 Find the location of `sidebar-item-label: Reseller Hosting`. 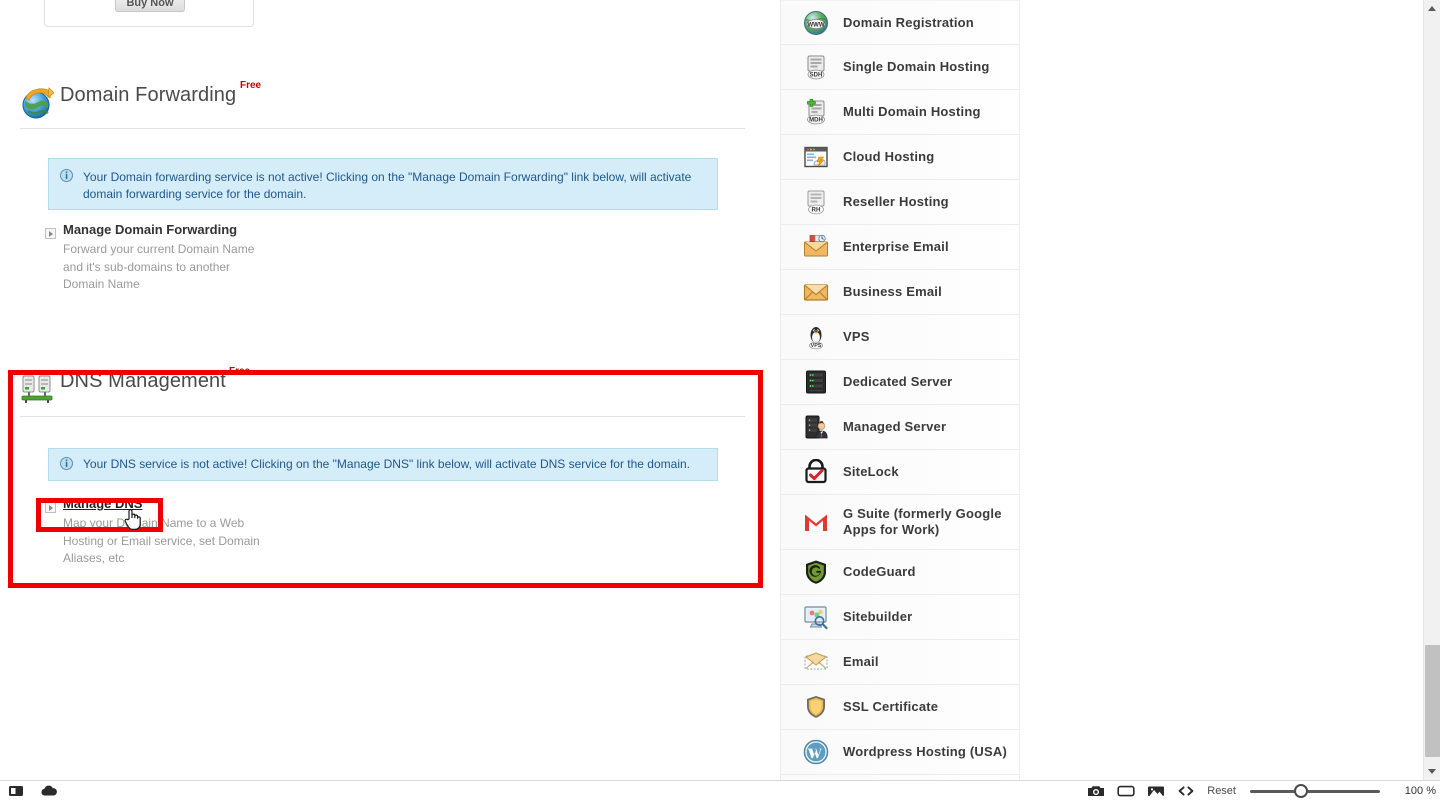

sidebar-item-label: Reseller Hosting is located at coordinates (896, 201).